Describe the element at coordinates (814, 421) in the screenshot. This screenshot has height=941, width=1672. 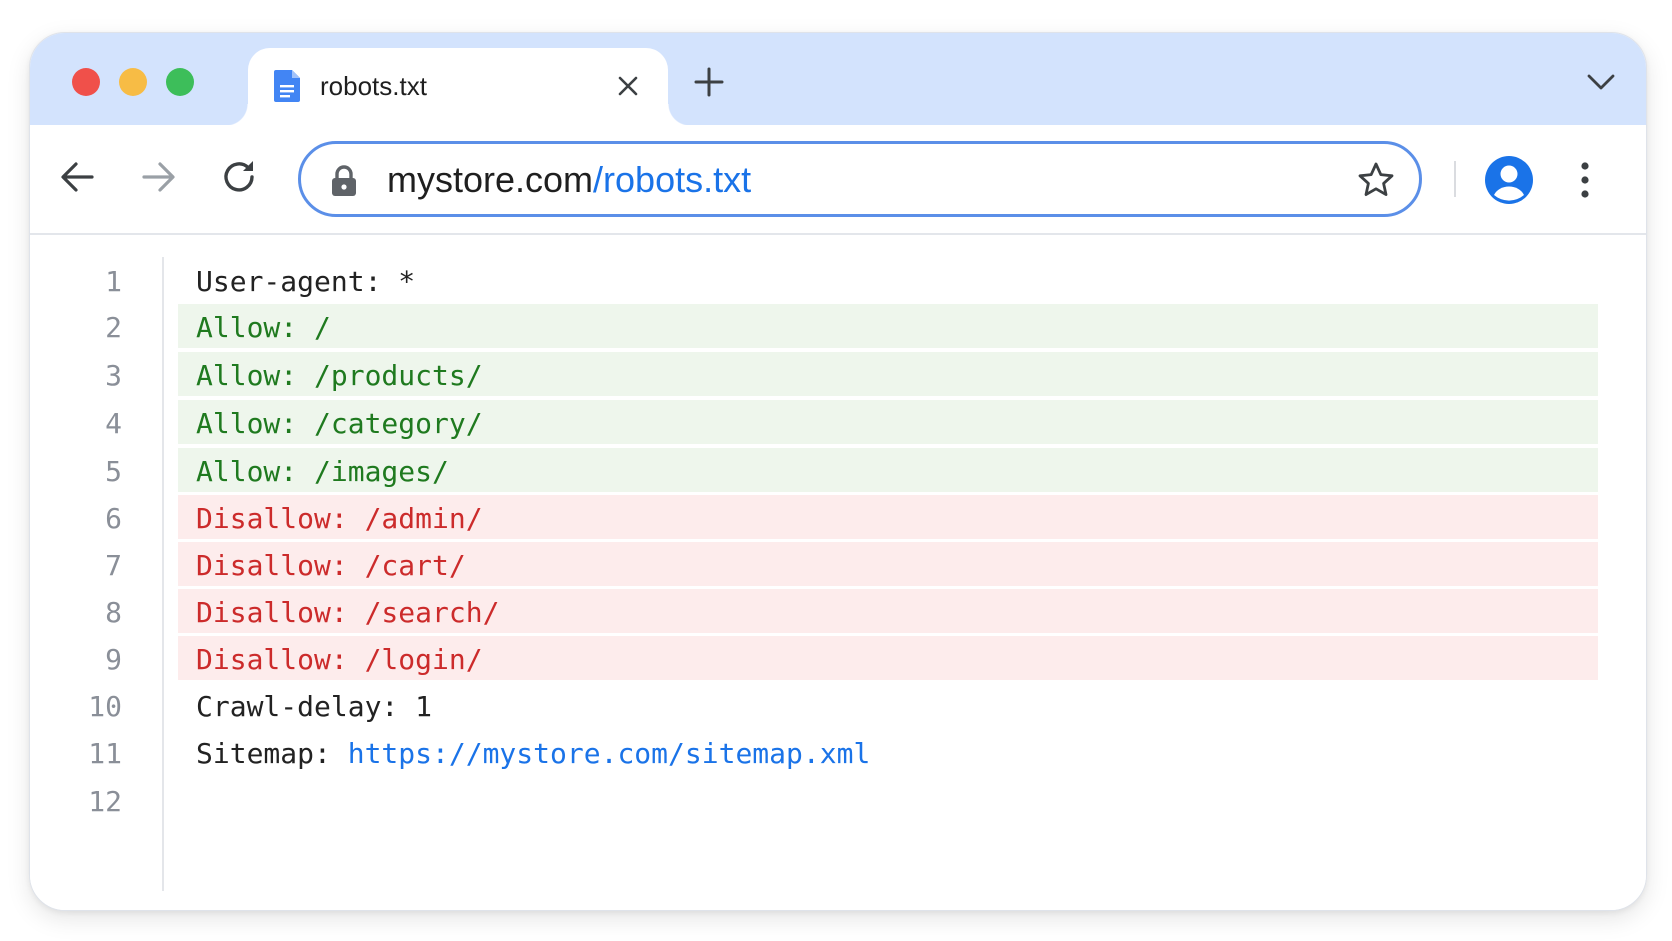
I see `code-line-allow: 4 Allow: /category/` at that location.